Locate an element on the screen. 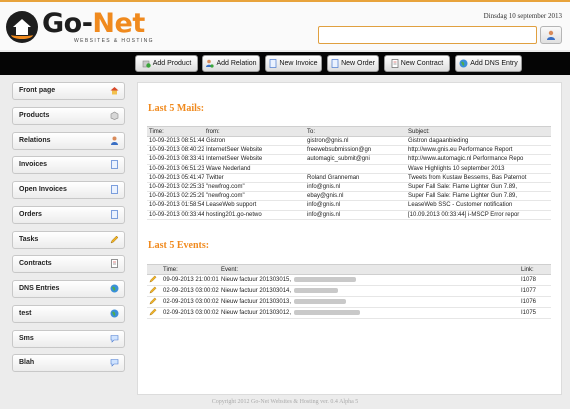 Image resolution: width=570 pixels, height=409 pixels. mails-header-row: Time: from: To: Subject: is located at coordinates (349, 131).